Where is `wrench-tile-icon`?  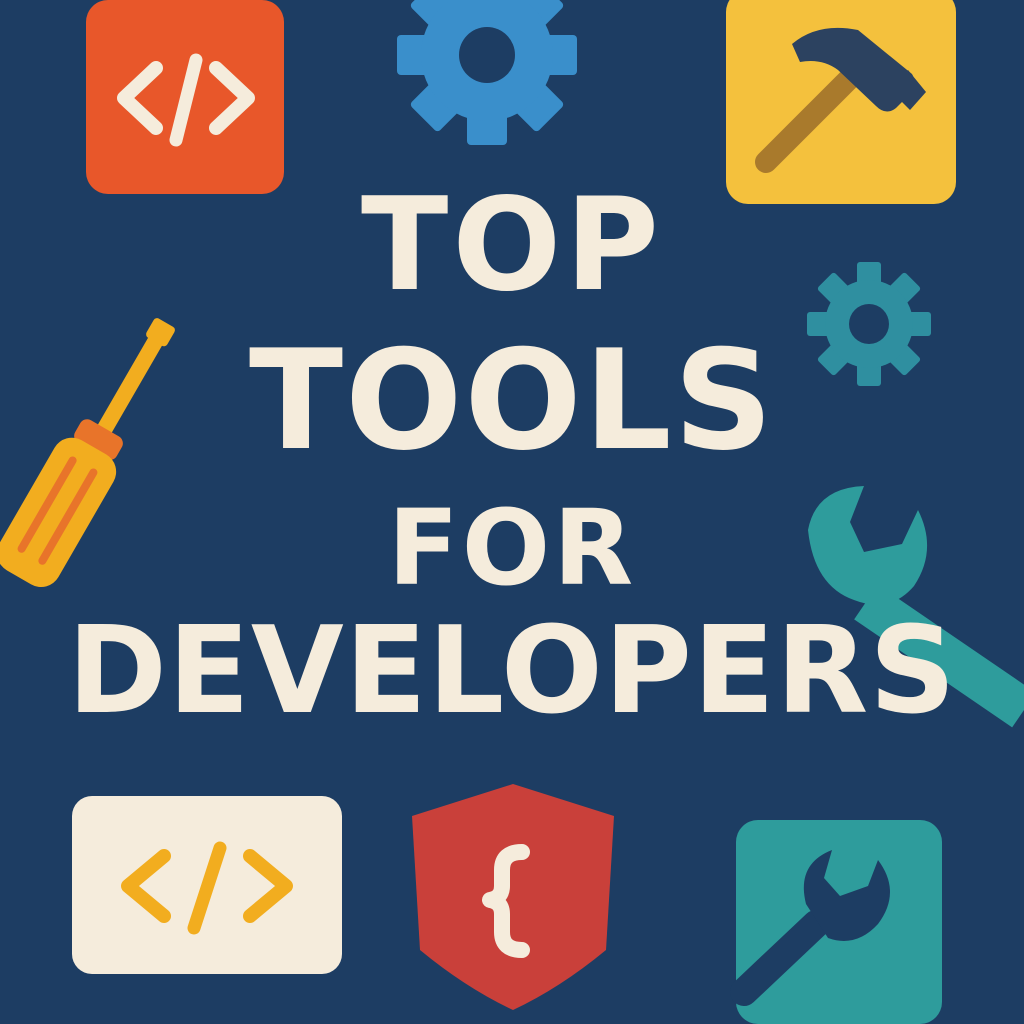 wrench-tile-icon is located at coordinates (836, 922).